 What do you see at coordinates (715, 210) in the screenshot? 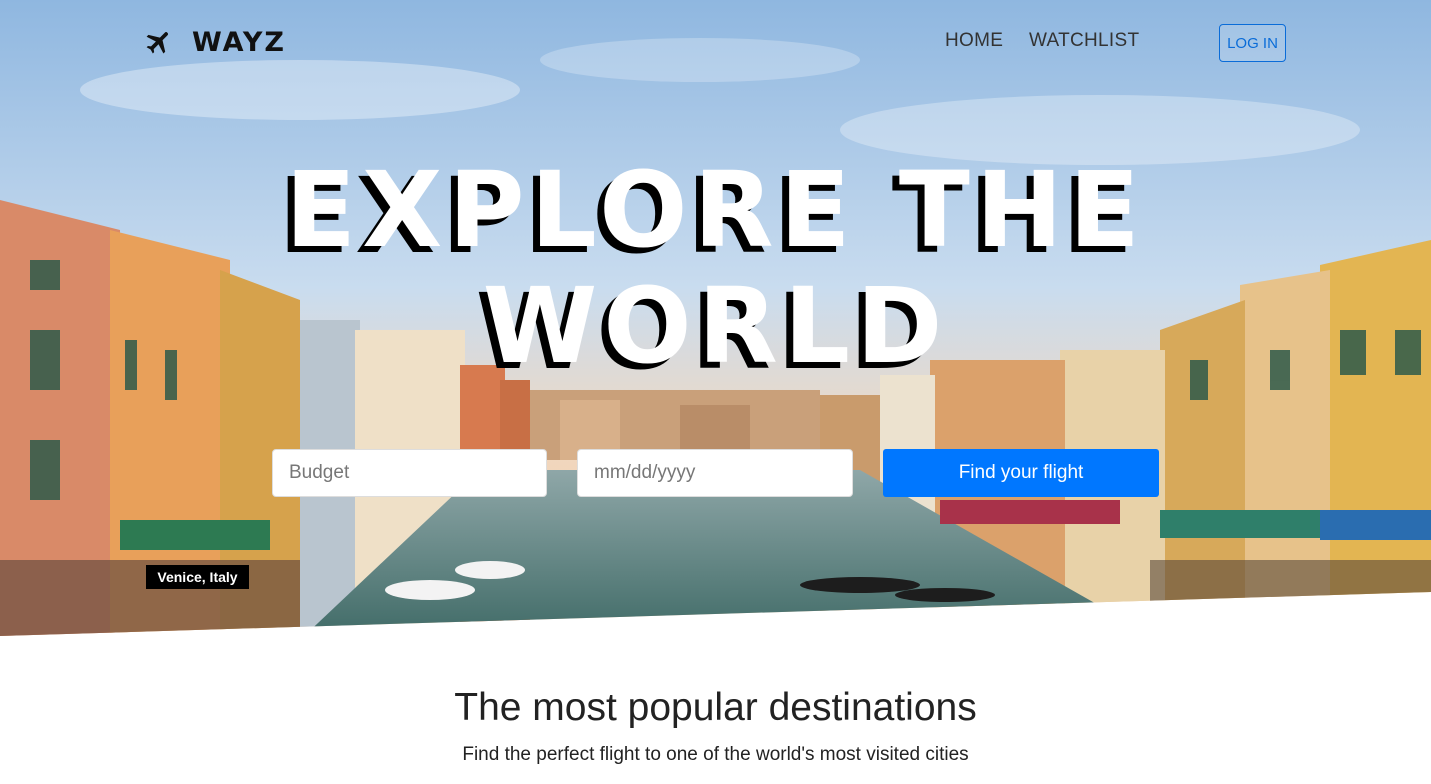
I see `hero-headline-line1: EXPLORE THE` at bounding box center [715, 210].